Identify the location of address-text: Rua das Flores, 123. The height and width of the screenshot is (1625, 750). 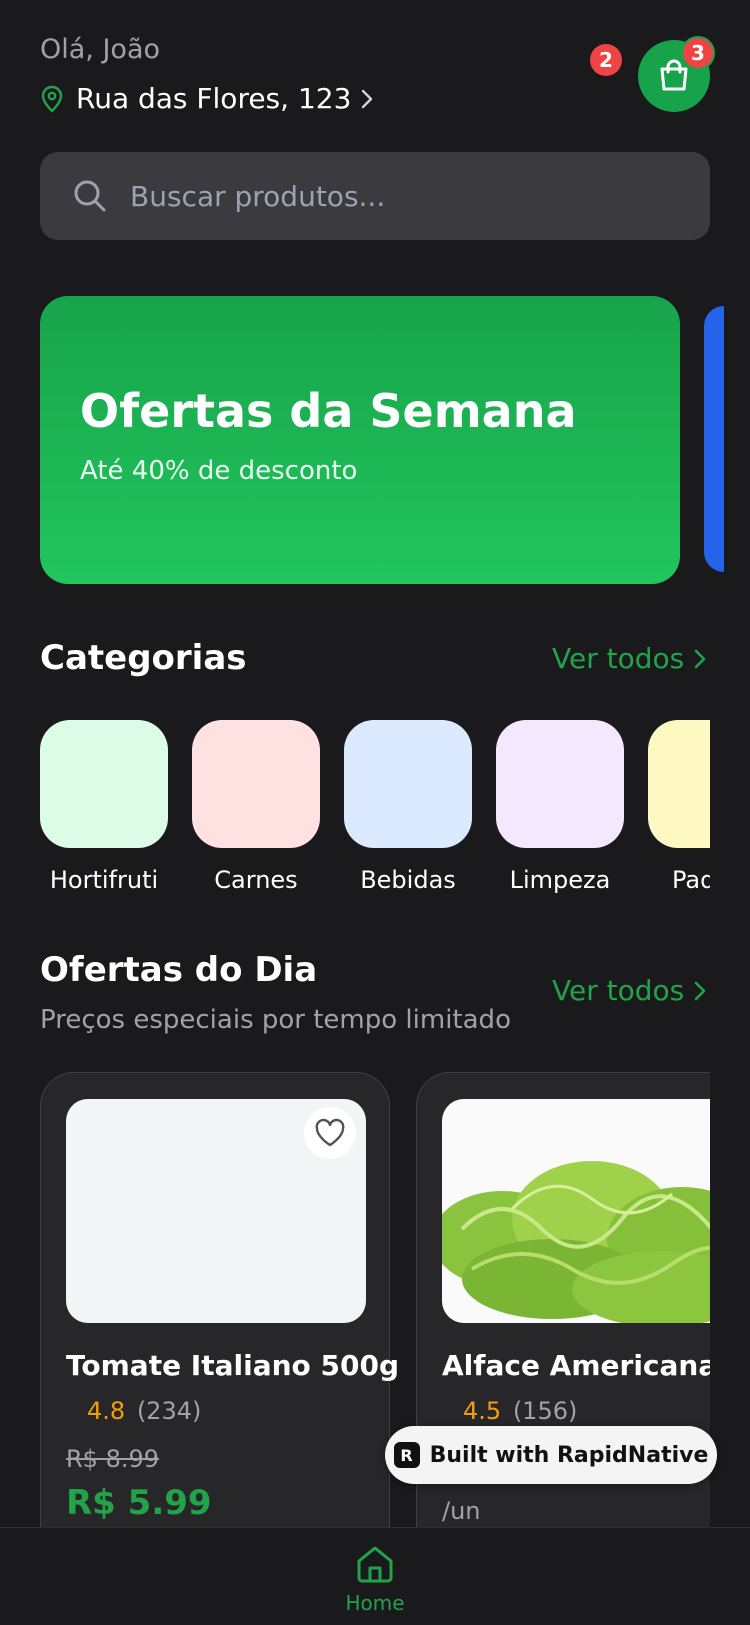
(214, 98).